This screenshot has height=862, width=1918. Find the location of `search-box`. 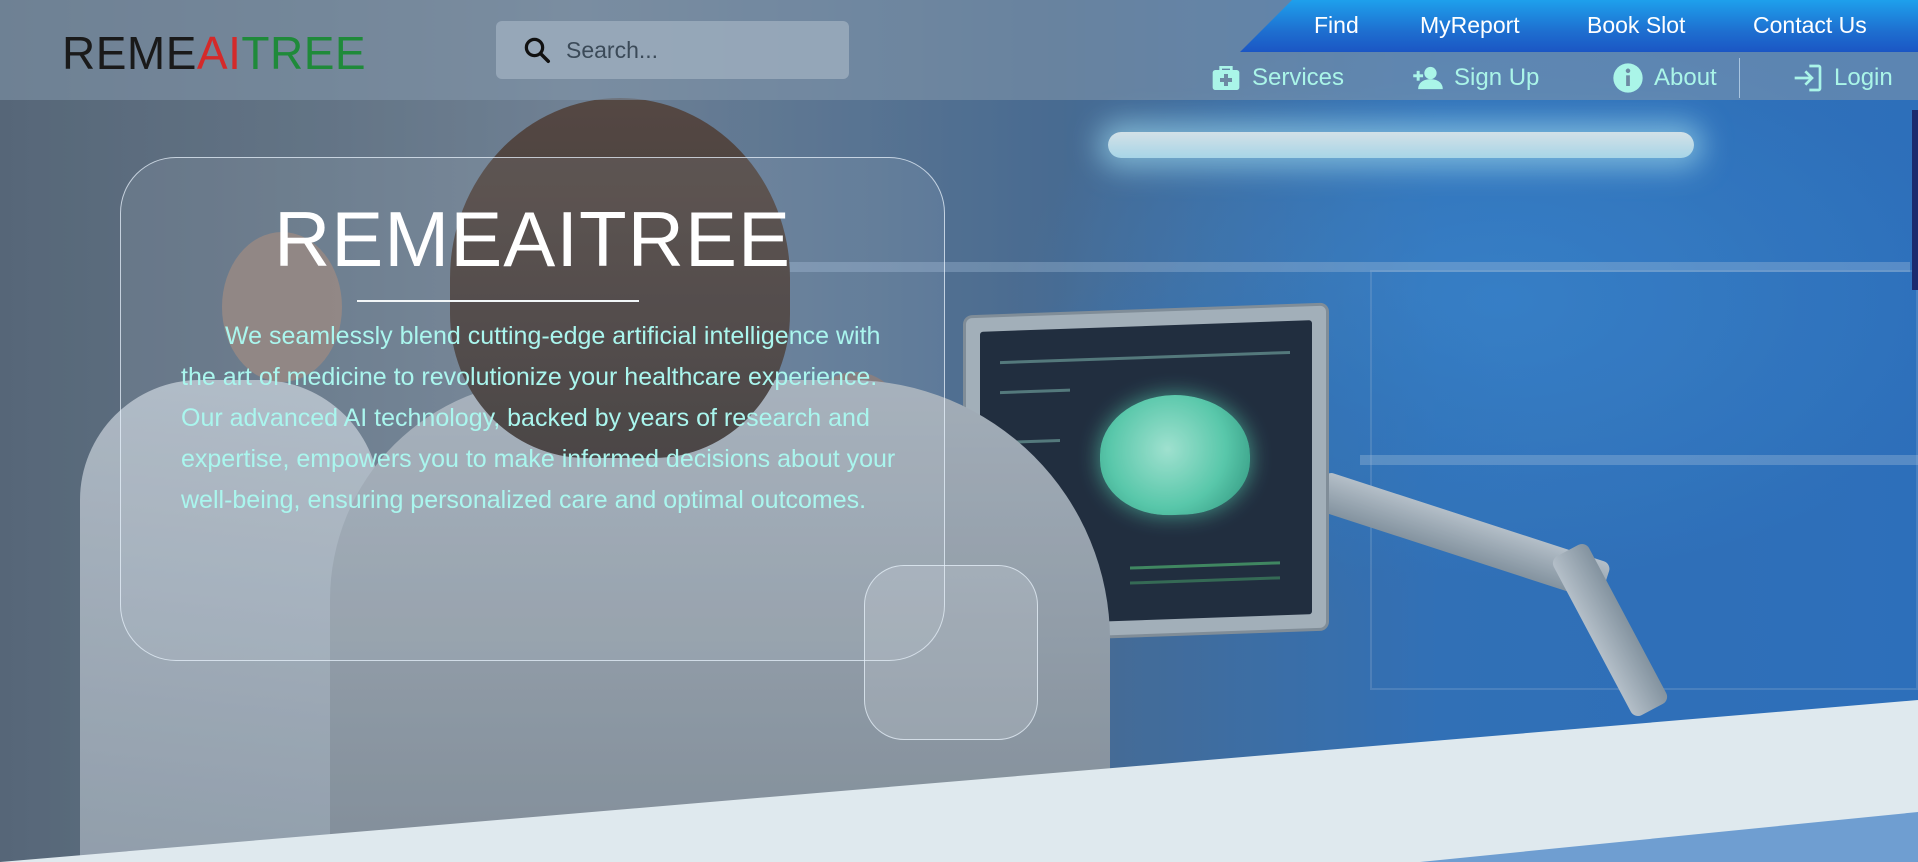

search-box is located at coordinates (672, 50).